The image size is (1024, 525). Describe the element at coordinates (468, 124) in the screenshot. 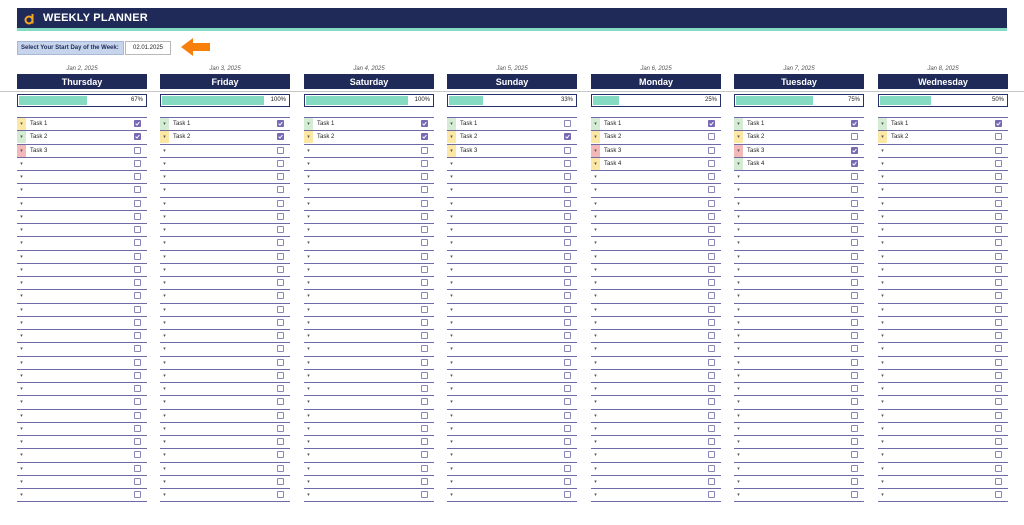

I see `task-label: Task 1` at that location.